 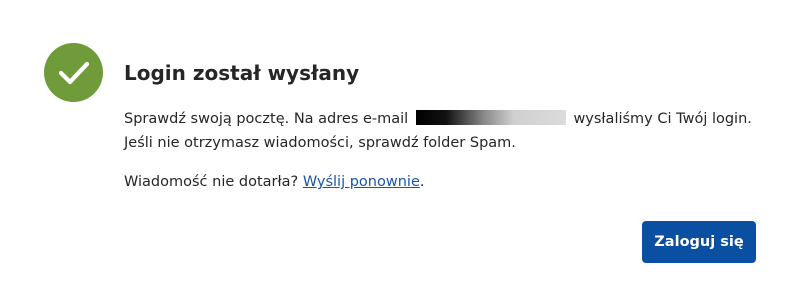 What do you see at coordinates (242, 73) in the screenshot?
I see `page-title: Login został wysłany` at bounding box center [242, 73].